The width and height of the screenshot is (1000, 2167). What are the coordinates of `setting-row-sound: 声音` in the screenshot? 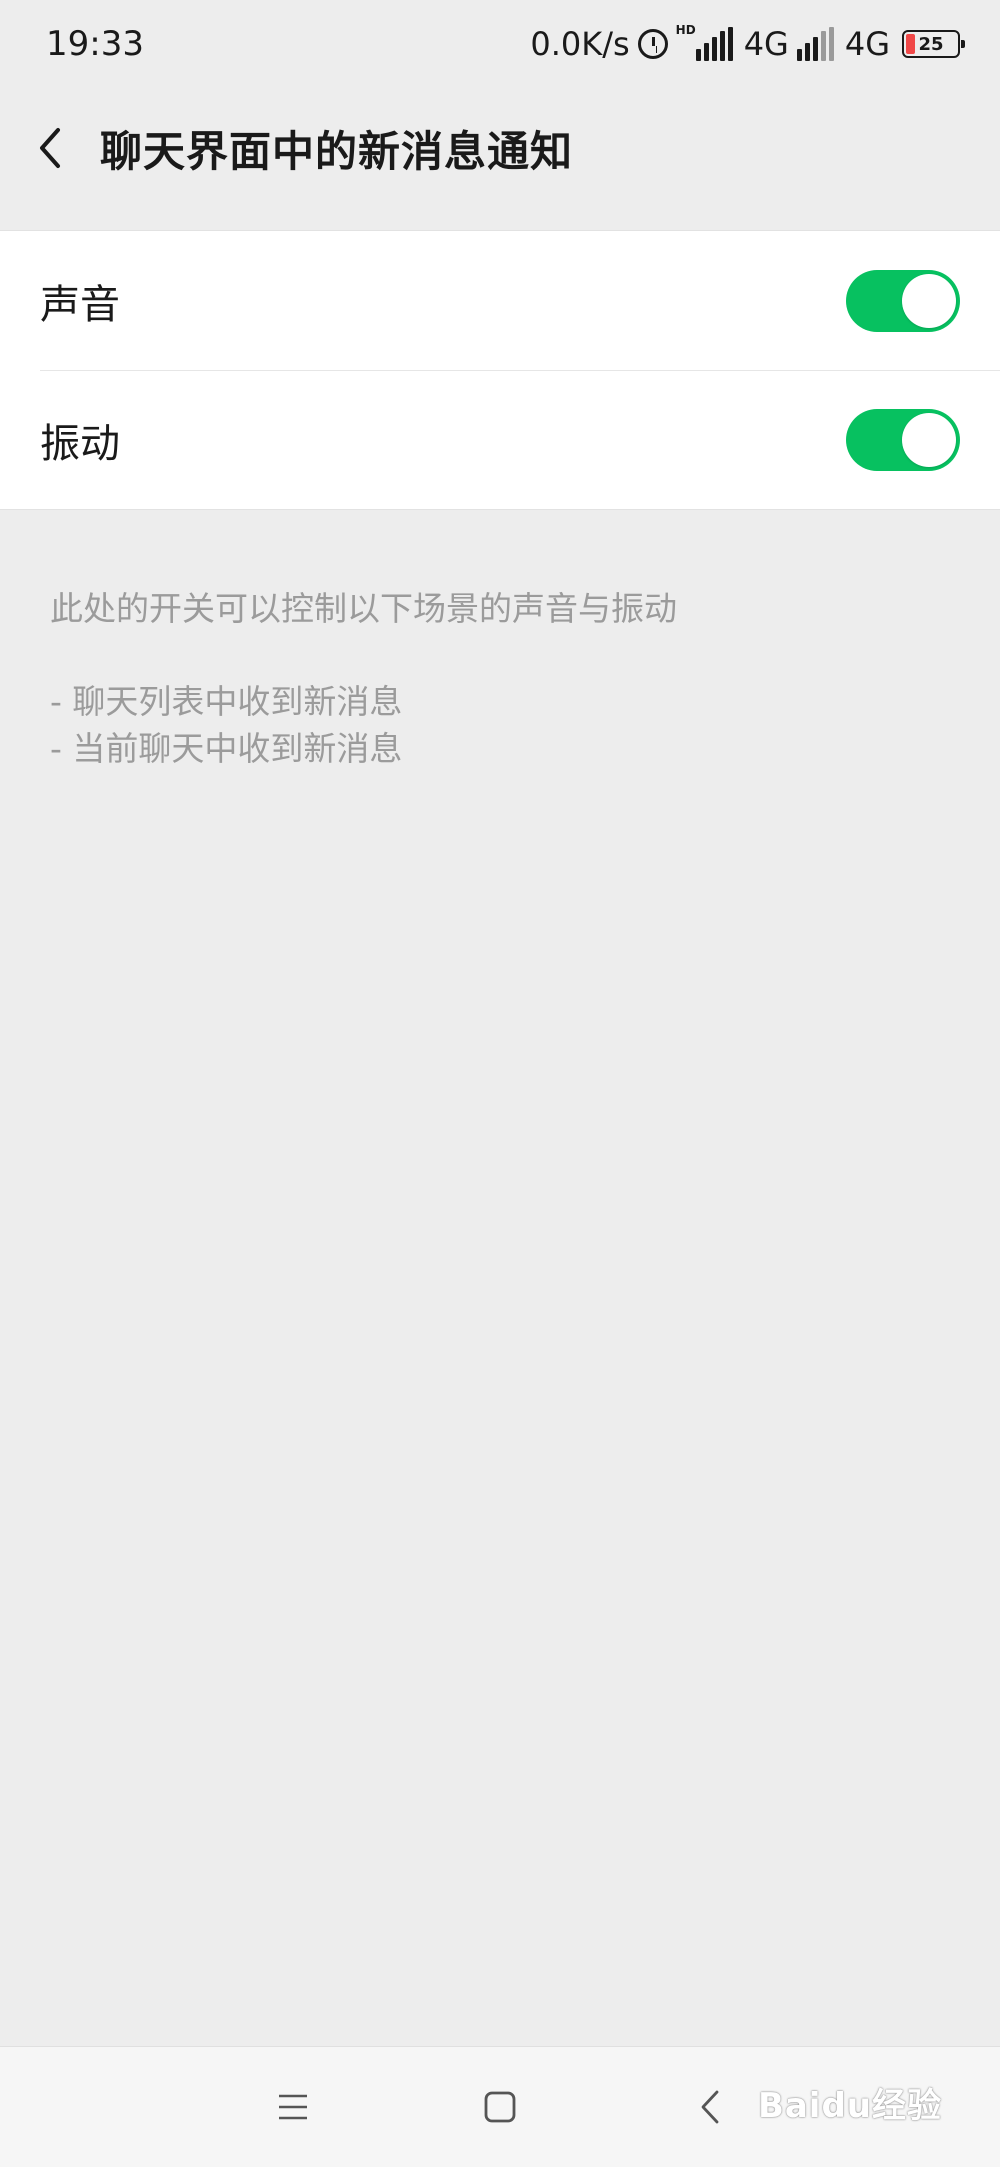 It's located at (500, 300).